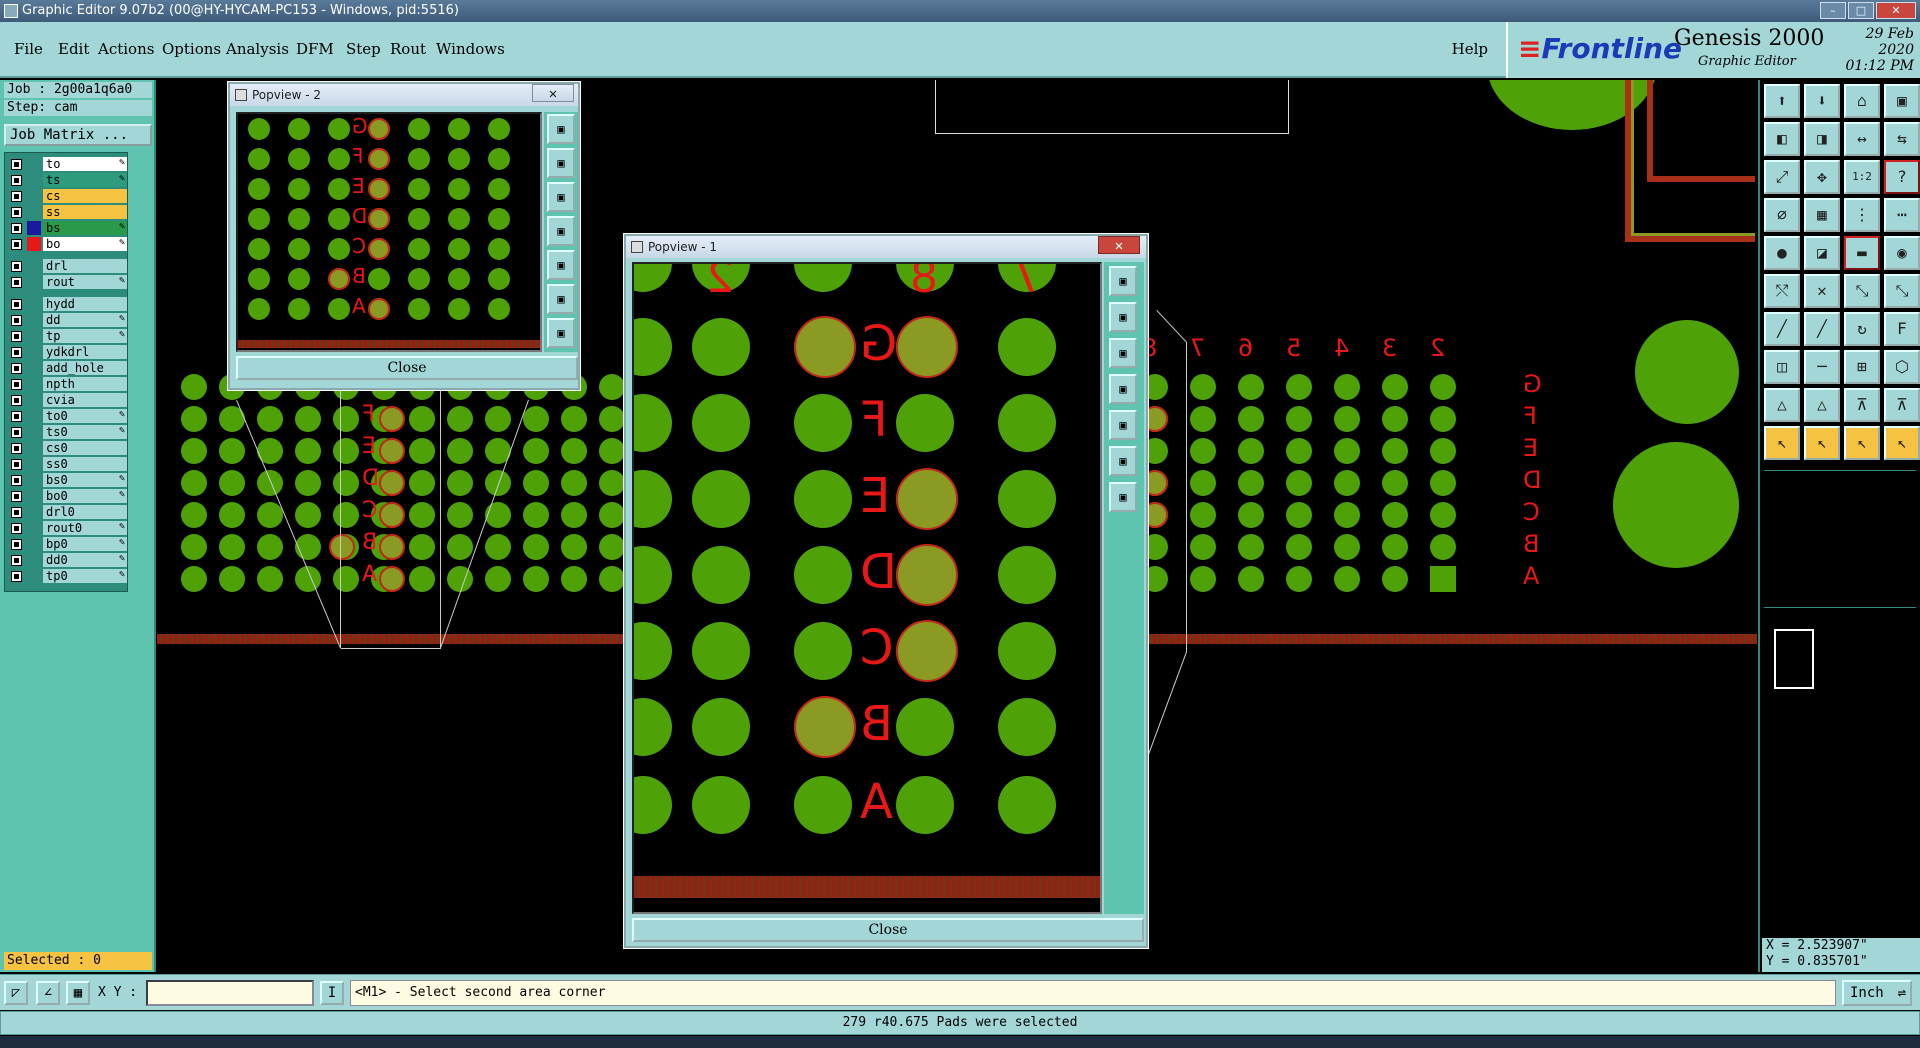 The height and width of the screenshot is (1048, 1920). I want to click on layer-name: dd0, so click(85, 560).